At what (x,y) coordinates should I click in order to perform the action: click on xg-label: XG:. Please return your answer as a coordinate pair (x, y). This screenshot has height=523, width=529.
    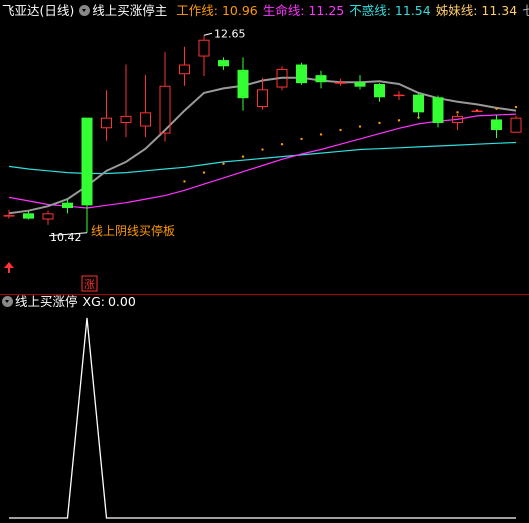
    Looking at the image, I should click on (93, 301).